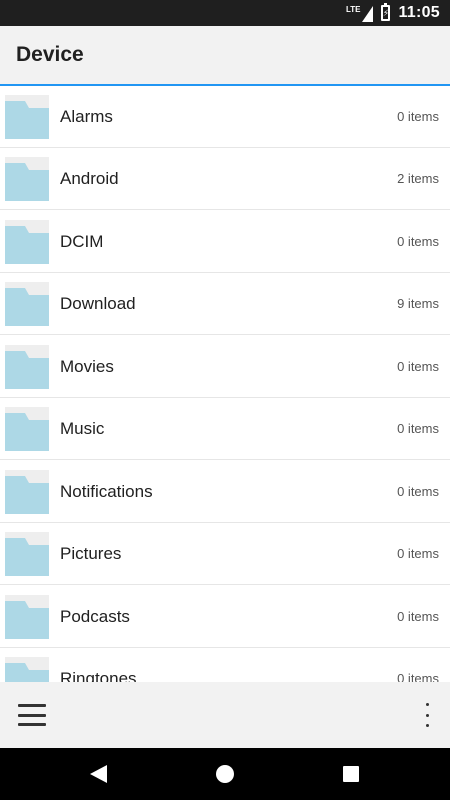  I want to click on menu-icon, so click(32, 715).